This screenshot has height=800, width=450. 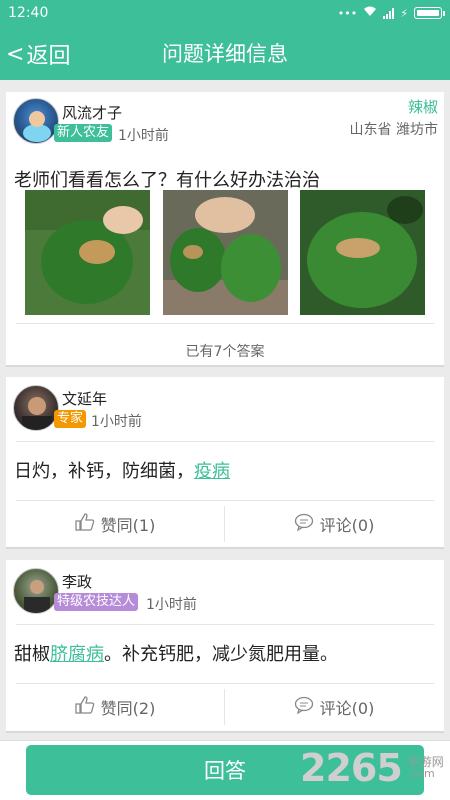 I want to click on user-level-badge: 新人农友, so click(x=83, y=133).